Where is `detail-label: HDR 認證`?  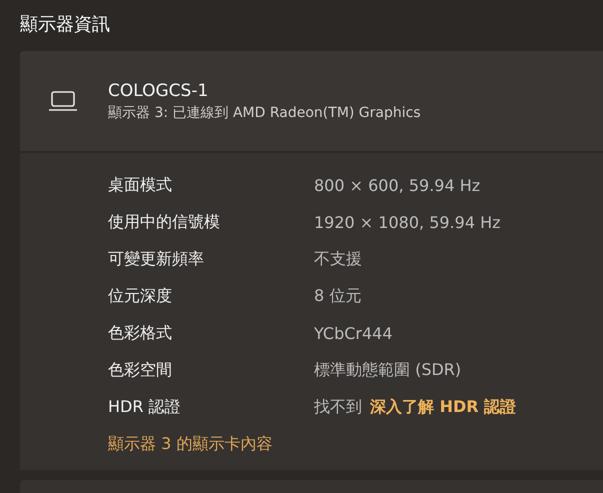
detail-label: HDR 認證 is located at coordinates (145, 407).